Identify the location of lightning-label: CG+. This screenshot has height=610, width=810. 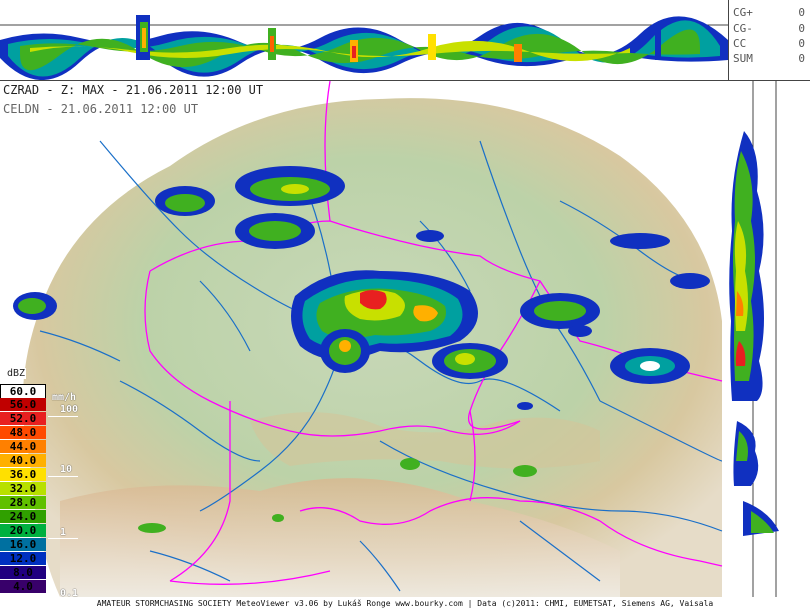
(743, 12).